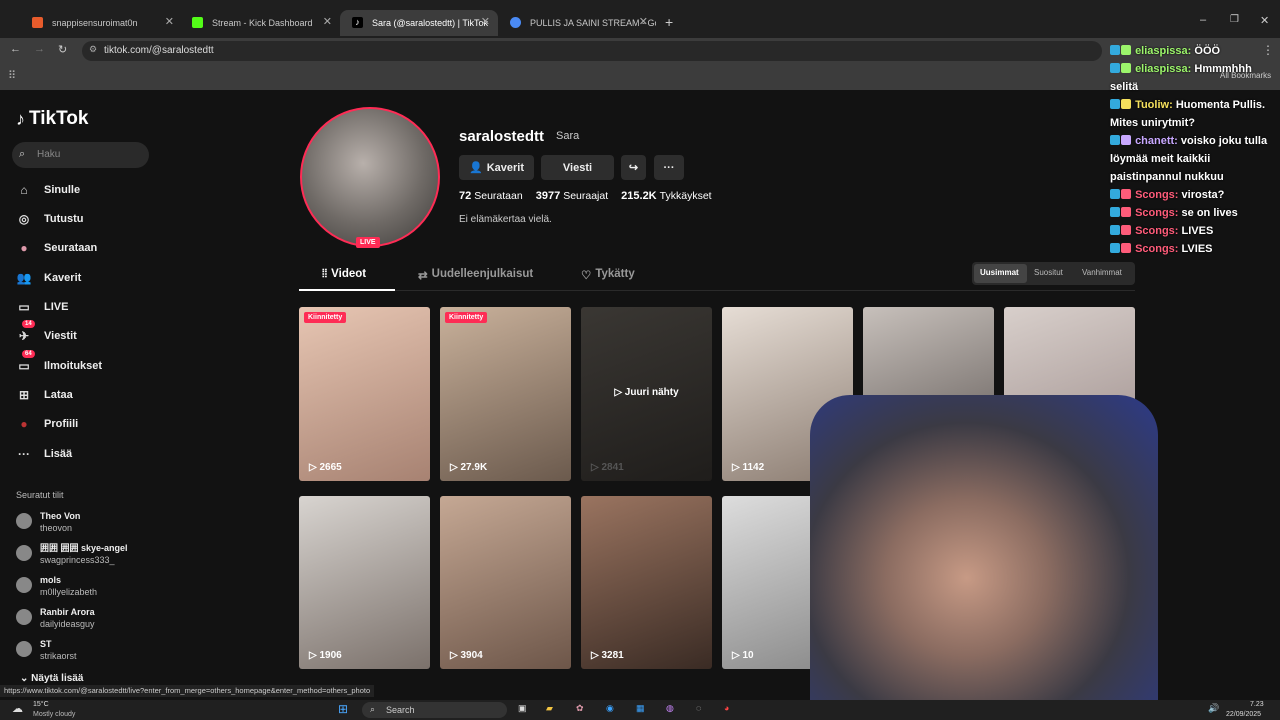  Describe the element at coordinates (15, 49) in the screenshot. I see `back-icon: ←` at that location.